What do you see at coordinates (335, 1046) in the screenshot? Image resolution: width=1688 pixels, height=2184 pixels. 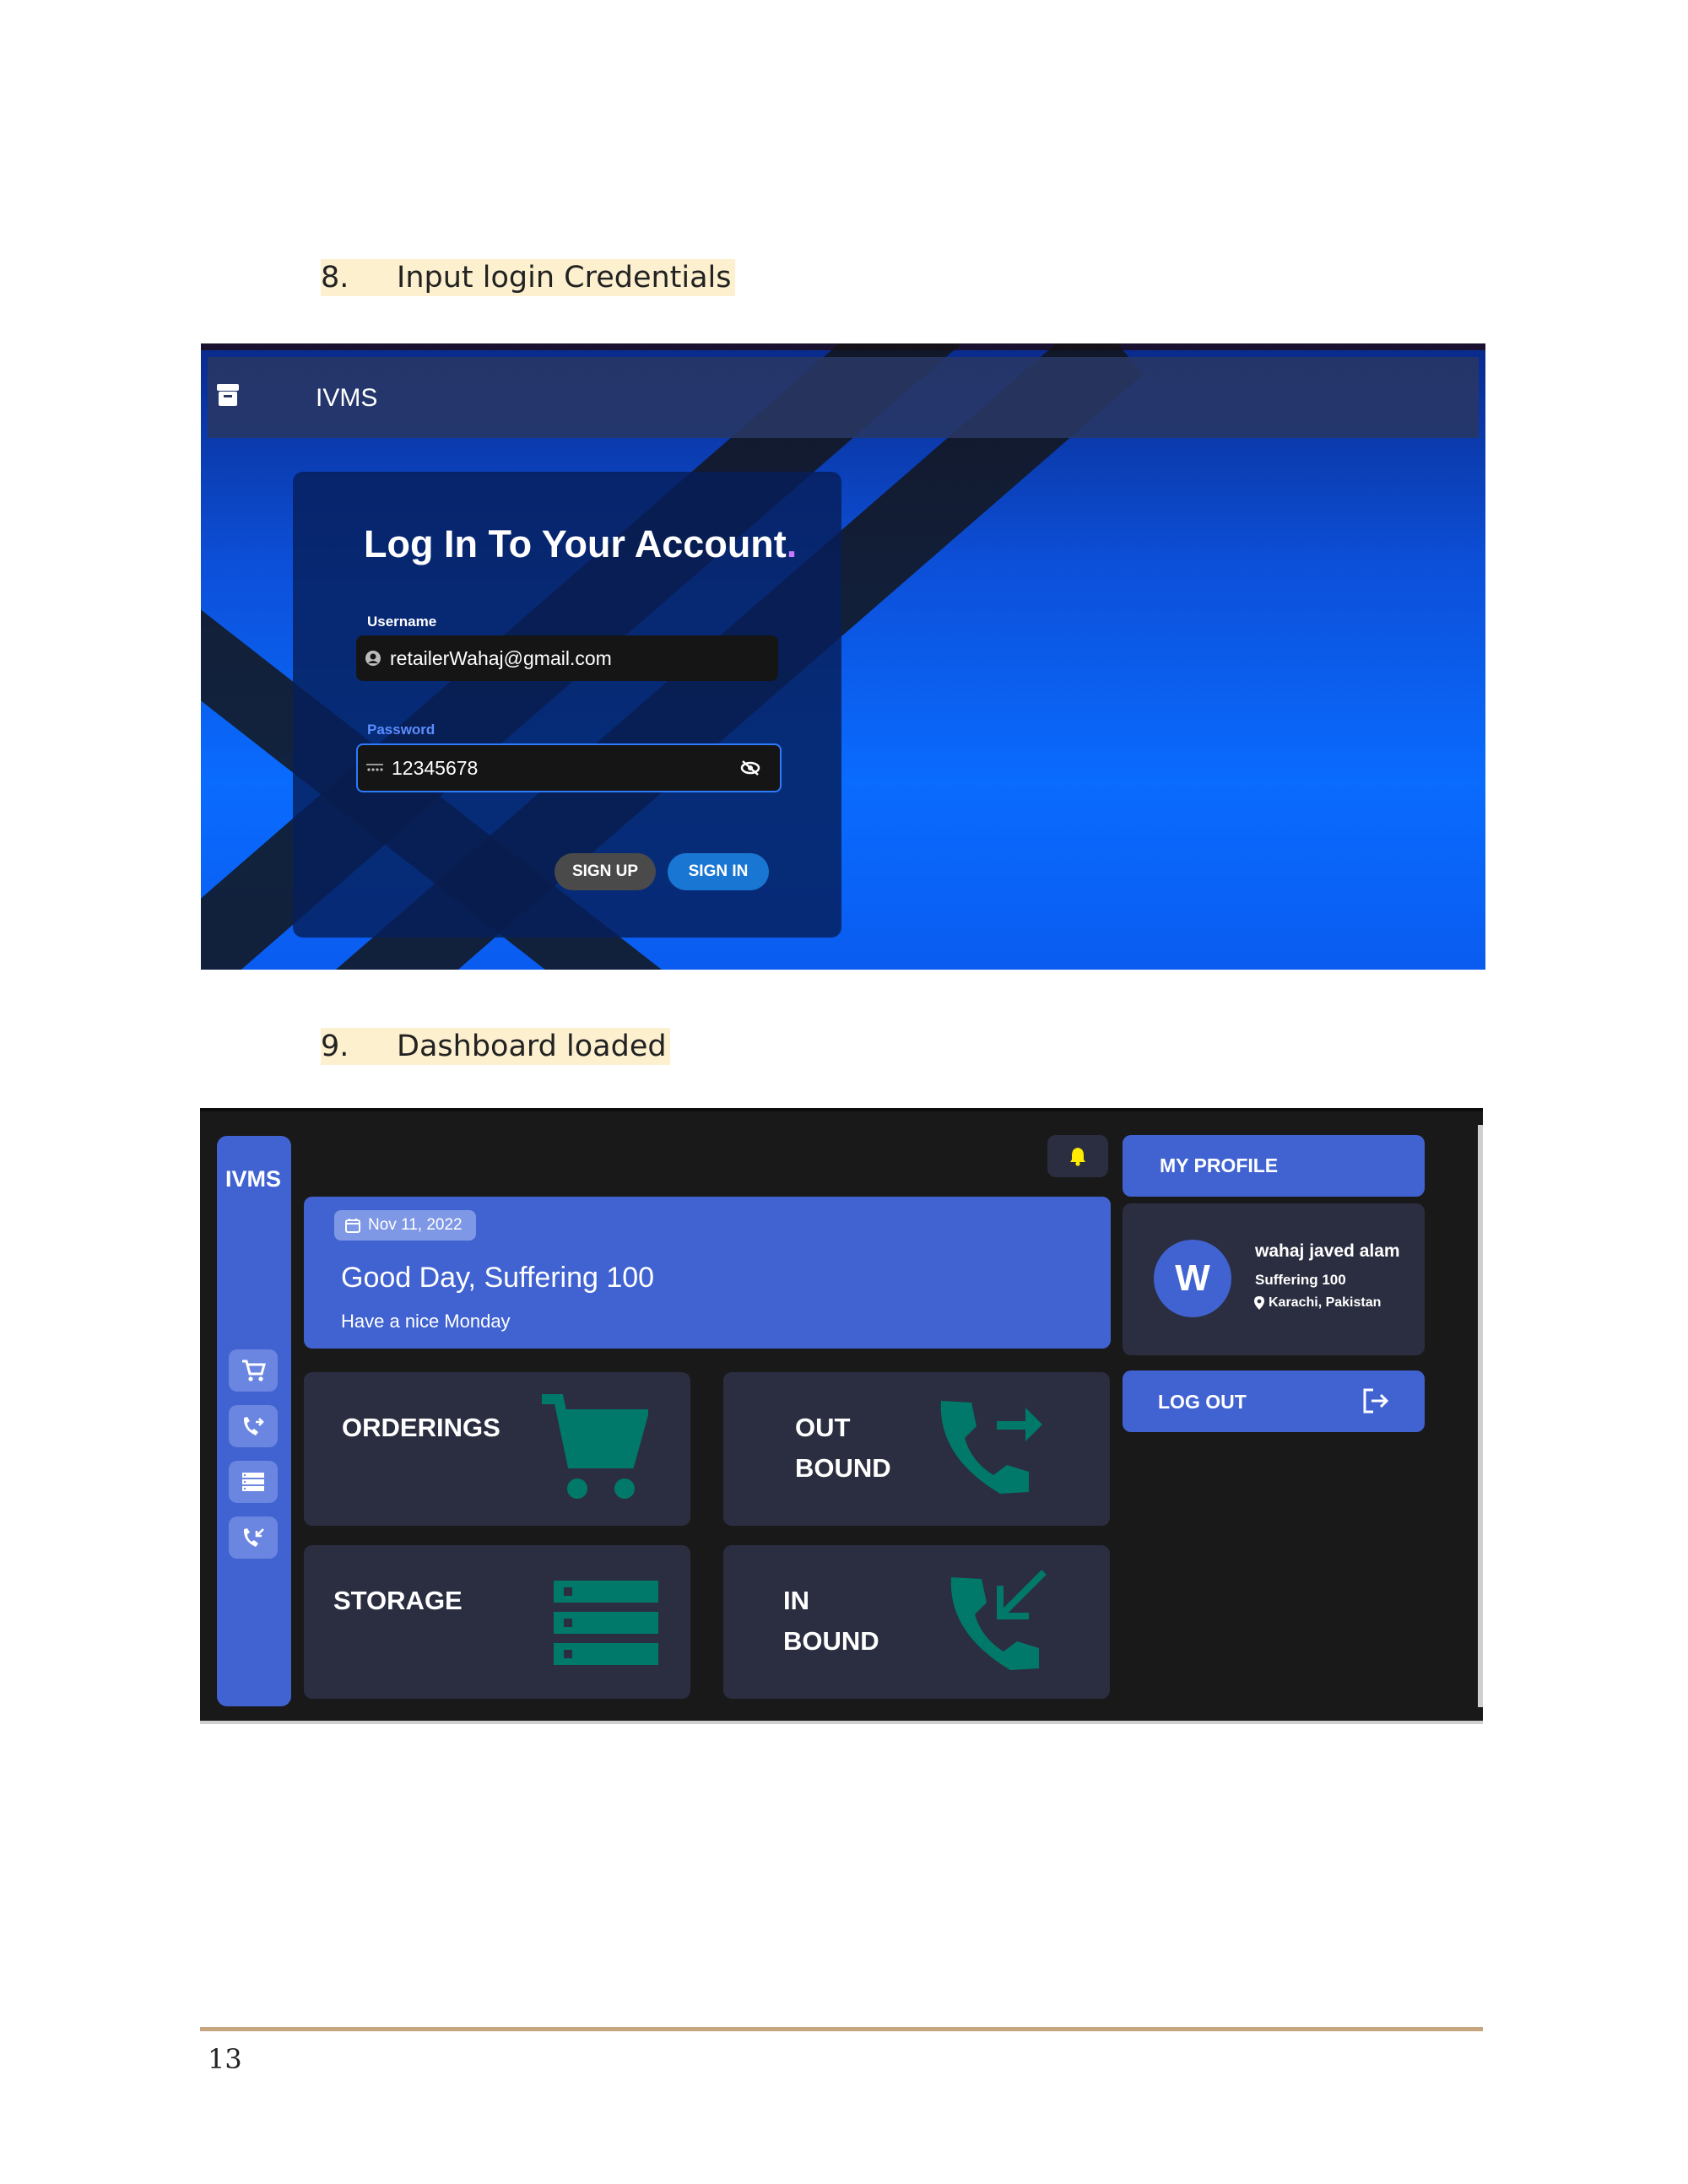 I see `caption-number: 9.` at bounding box center [335, 1046].